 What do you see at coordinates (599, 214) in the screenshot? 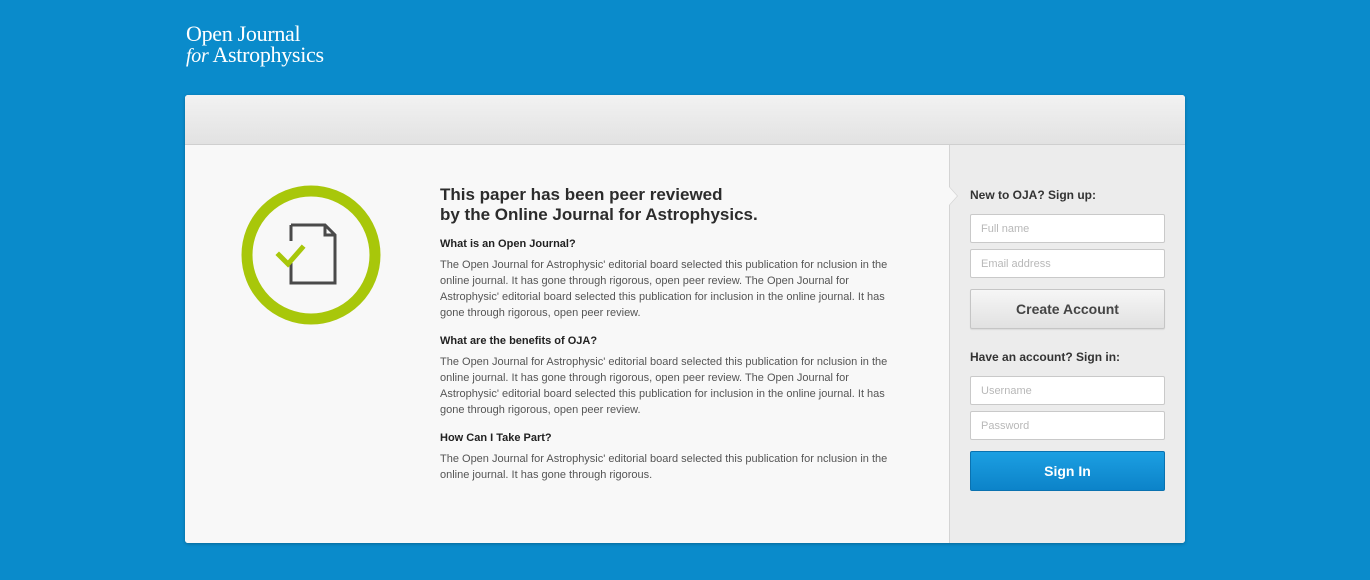
I see `headline-line2: by the Online Journal for Astrophysics.` at bounding box center [599, 214].